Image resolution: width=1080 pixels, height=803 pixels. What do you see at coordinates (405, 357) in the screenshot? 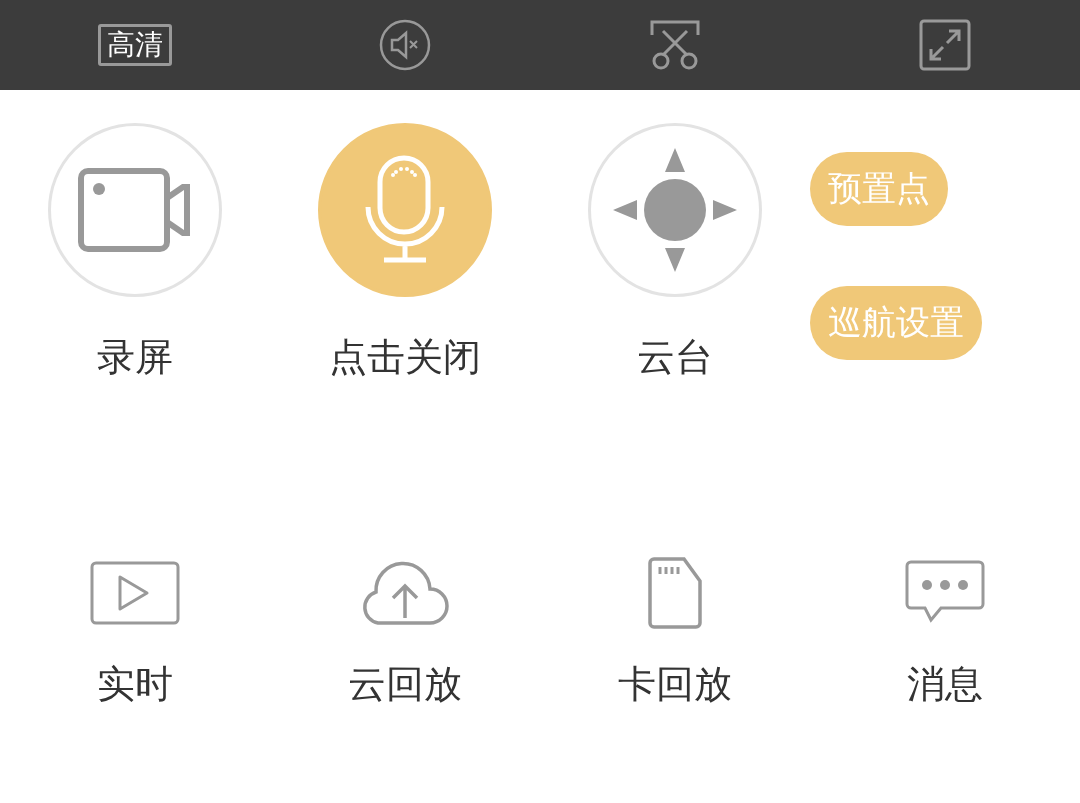
I see `control-label: 点击关闭` at bounding box center [405, 357].